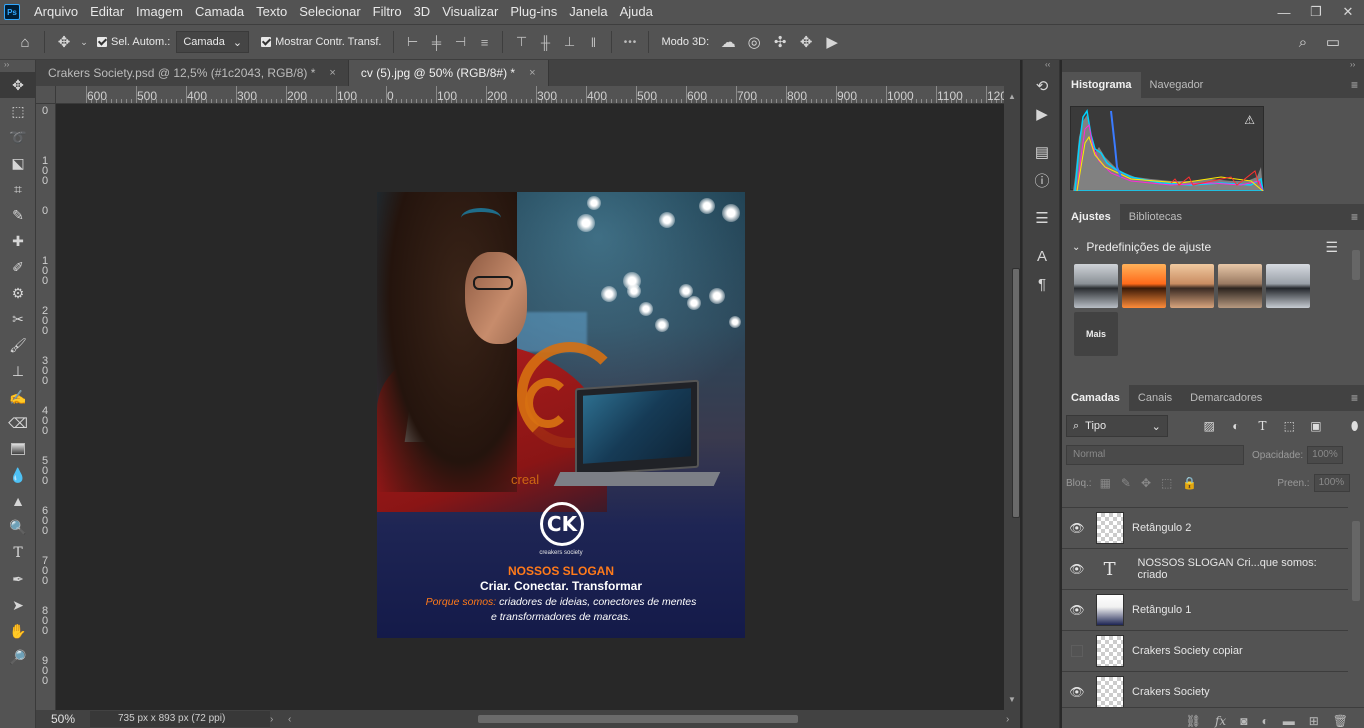 The width and height of the screenshot is (1364, 728). What do you see at coordinates (1205, 691) in the screenshot?
I see `layer-row: 👁 Crakers Society` at bounding box center [1205, 691].